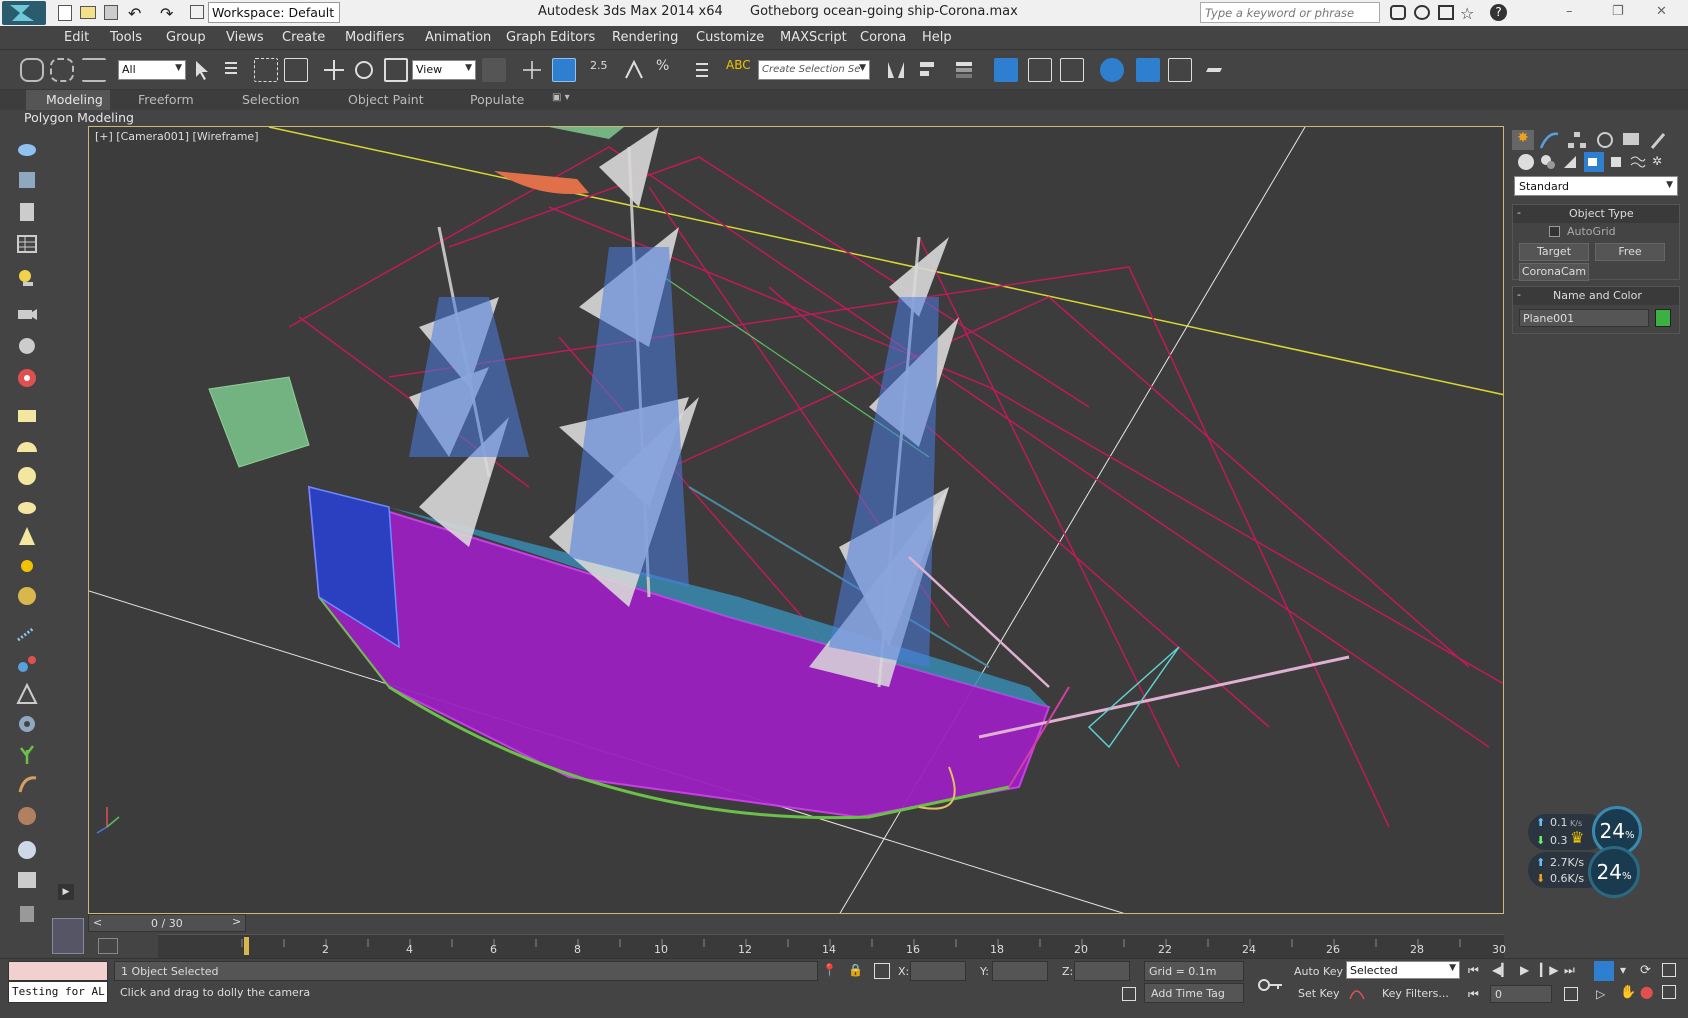 The width and height of the screenshot is (1688, 1018). What do you see at coordinates (27, 784) in the screenshot?
I see `hair-fur-icon` at bounding box center [27, 784].